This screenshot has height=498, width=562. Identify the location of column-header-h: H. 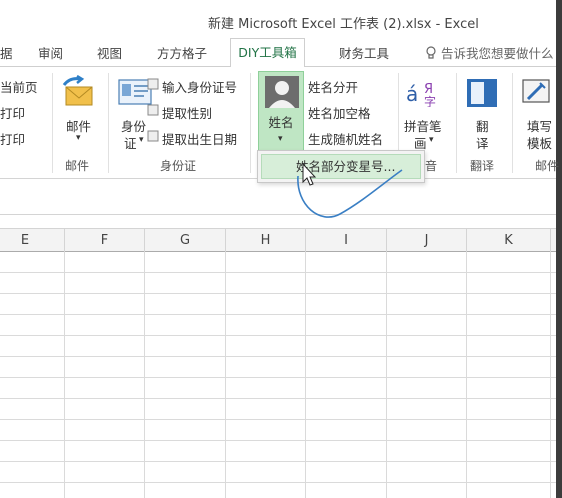
(266, 240).